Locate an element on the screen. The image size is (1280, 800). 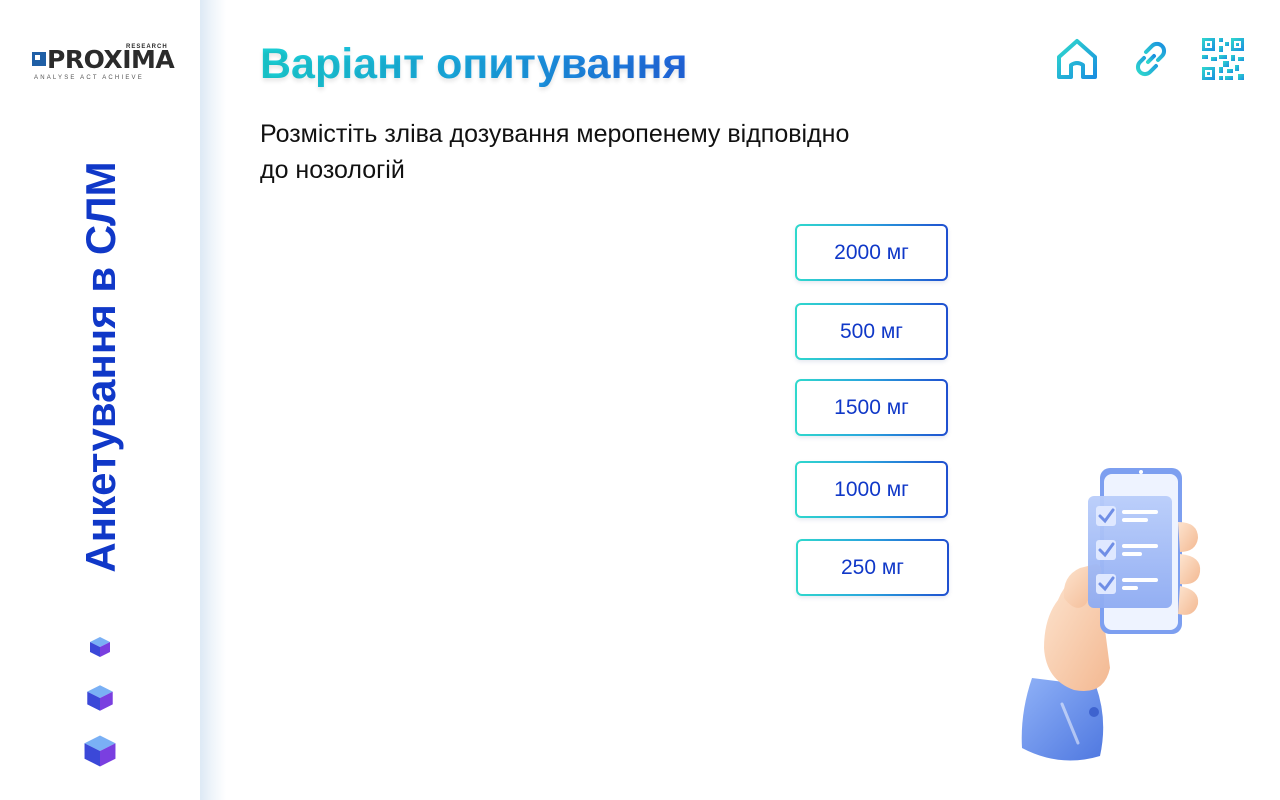
cube-medium-icon is located at coordinates (100, 698).